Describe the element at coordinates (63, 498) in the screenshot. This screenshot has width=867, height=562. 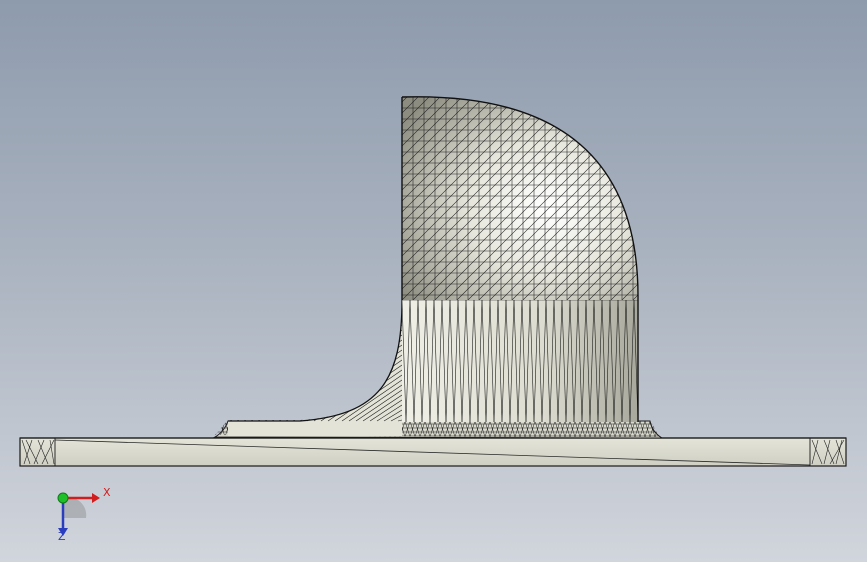
I see `y-axis-dot` at that location.